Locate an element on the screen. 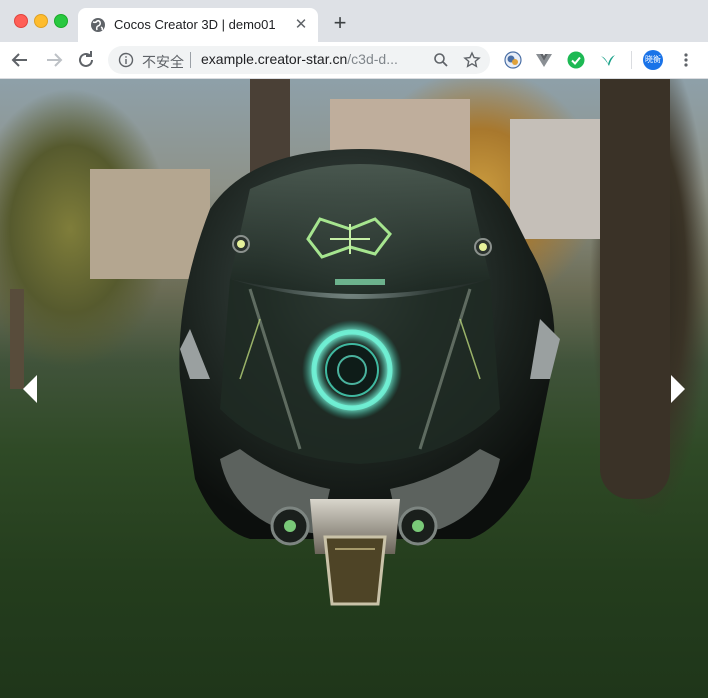  profile-avatar-label: 晓衡 is located at coordinates (653, 59).